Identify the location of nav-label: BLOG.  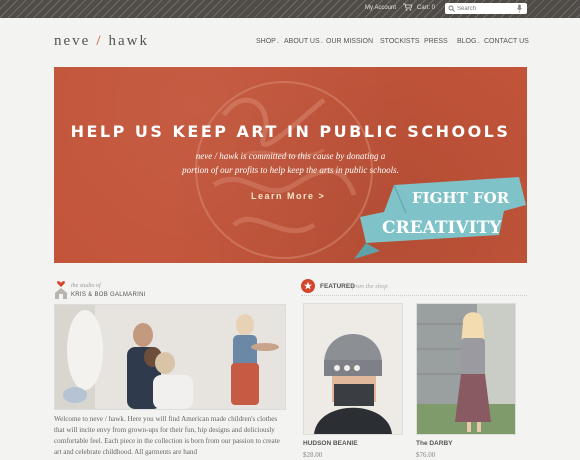
(467, 41).